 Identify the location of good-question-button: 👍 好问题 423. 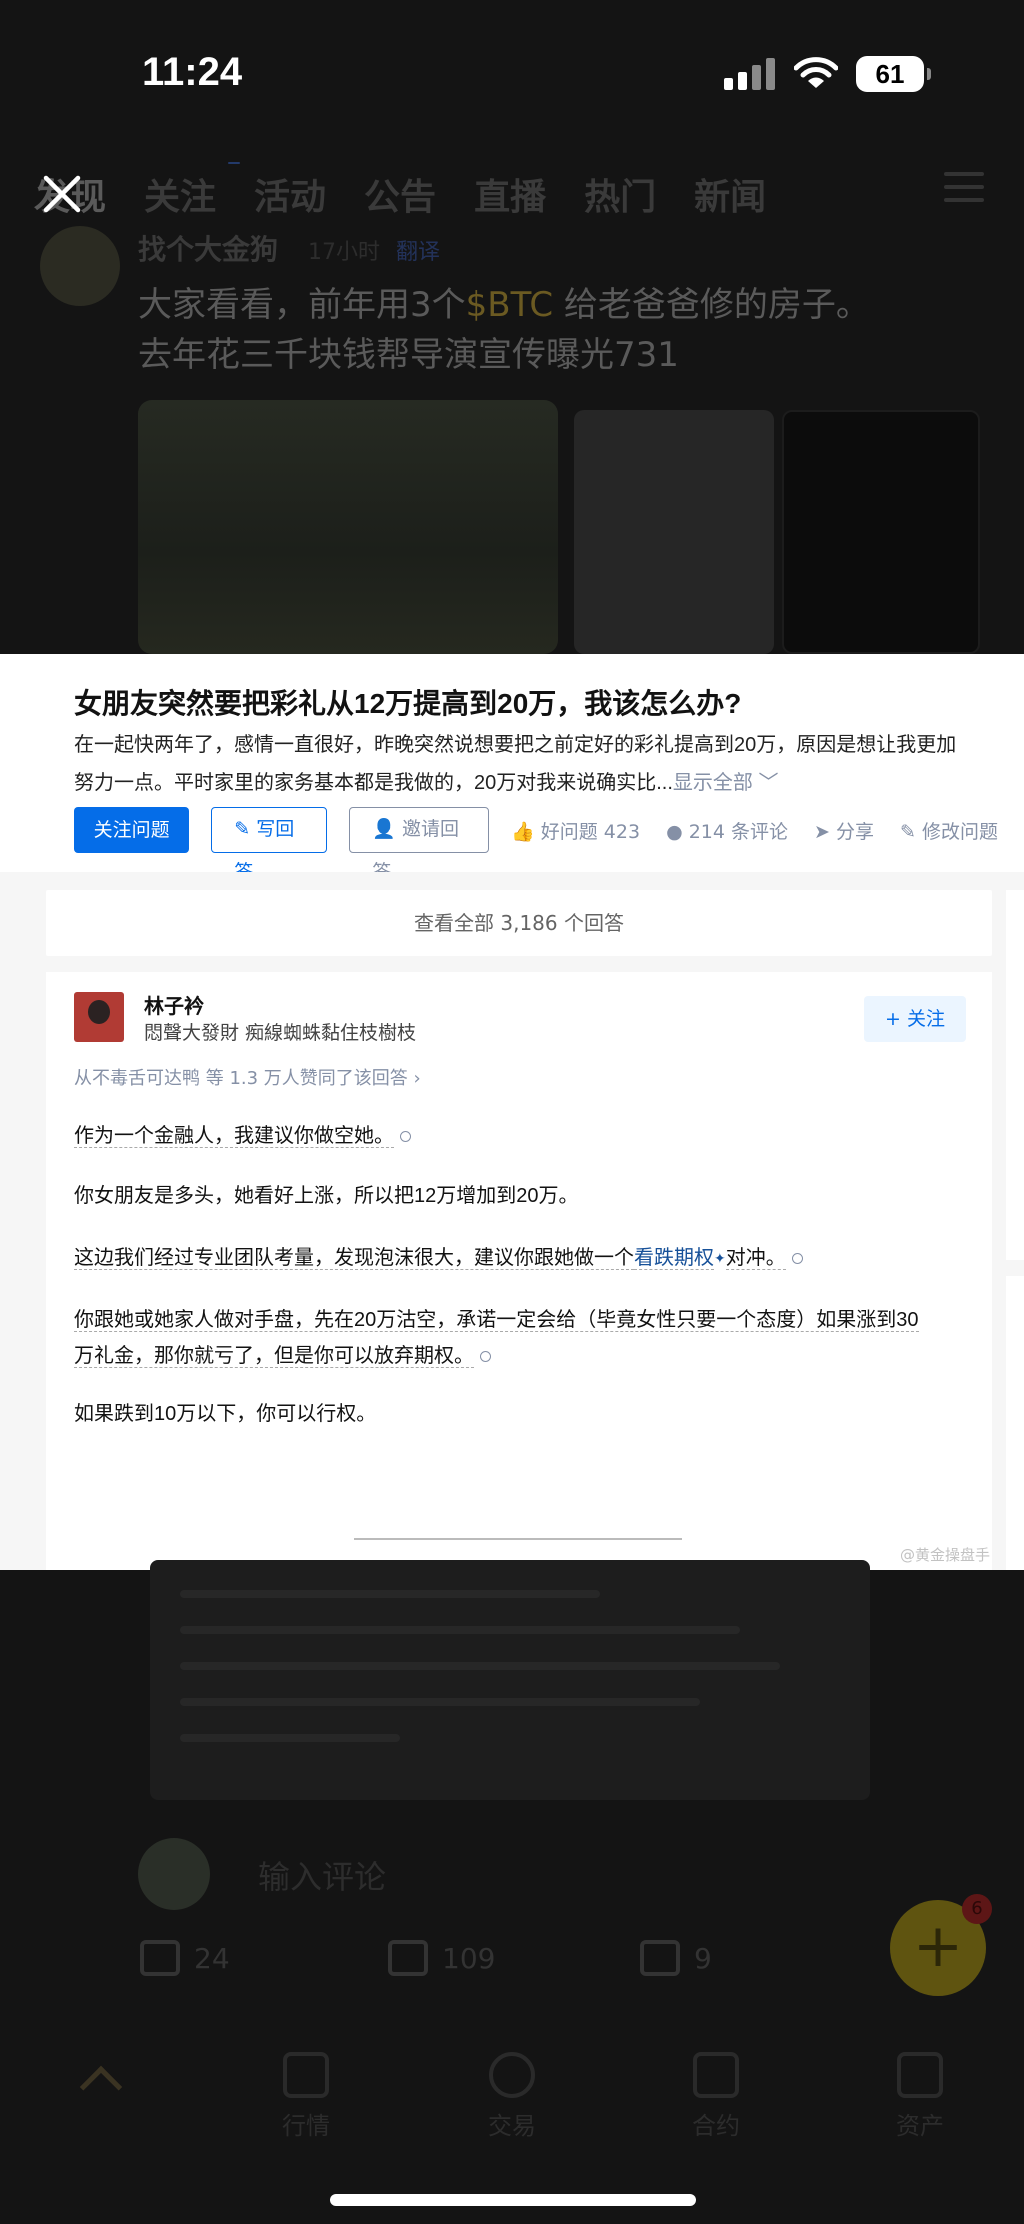
(575, 830).